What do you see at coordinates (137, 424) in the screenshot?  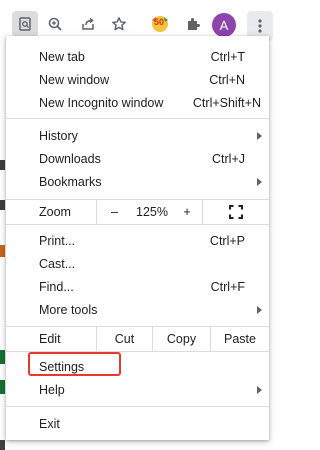 I see `menu-item-exit: Exit` at bounding box center [137, 424].